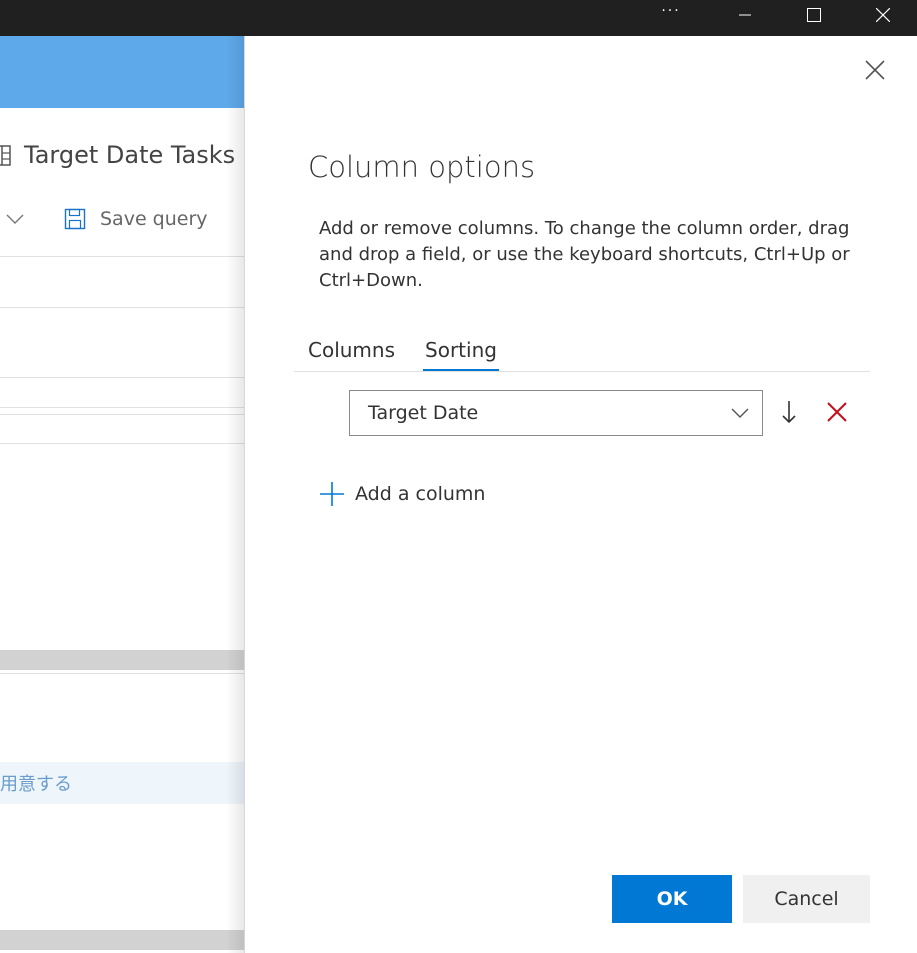 The height and width of the screenshot is (953, 917). Describe the element at coordinates (75, 219) in the screenshot. I see `save-icon` at that location.